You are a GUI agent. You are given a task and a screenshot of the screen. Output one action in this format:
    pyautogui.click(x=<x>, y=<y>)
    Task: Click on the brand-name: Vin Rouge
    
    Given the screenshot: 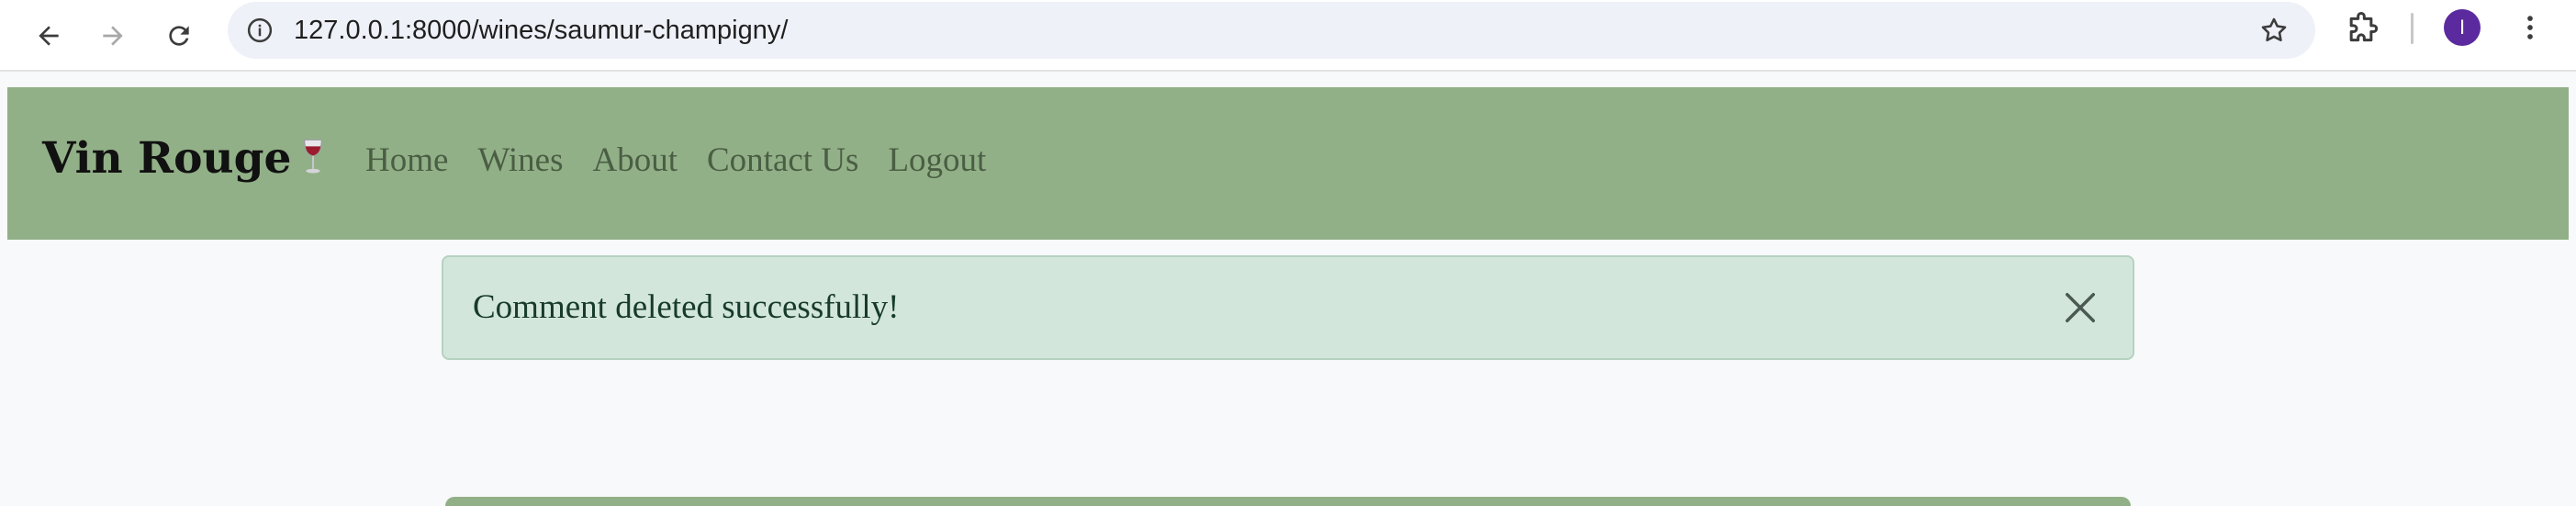 What is the action you would take?
    pyautogui.click(x=167, y=158)
    